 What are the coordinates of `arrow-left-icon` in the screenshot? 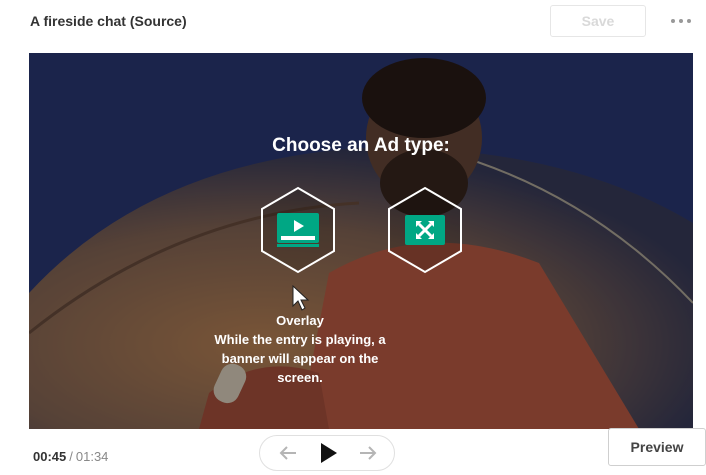 It's located at (287, 453).